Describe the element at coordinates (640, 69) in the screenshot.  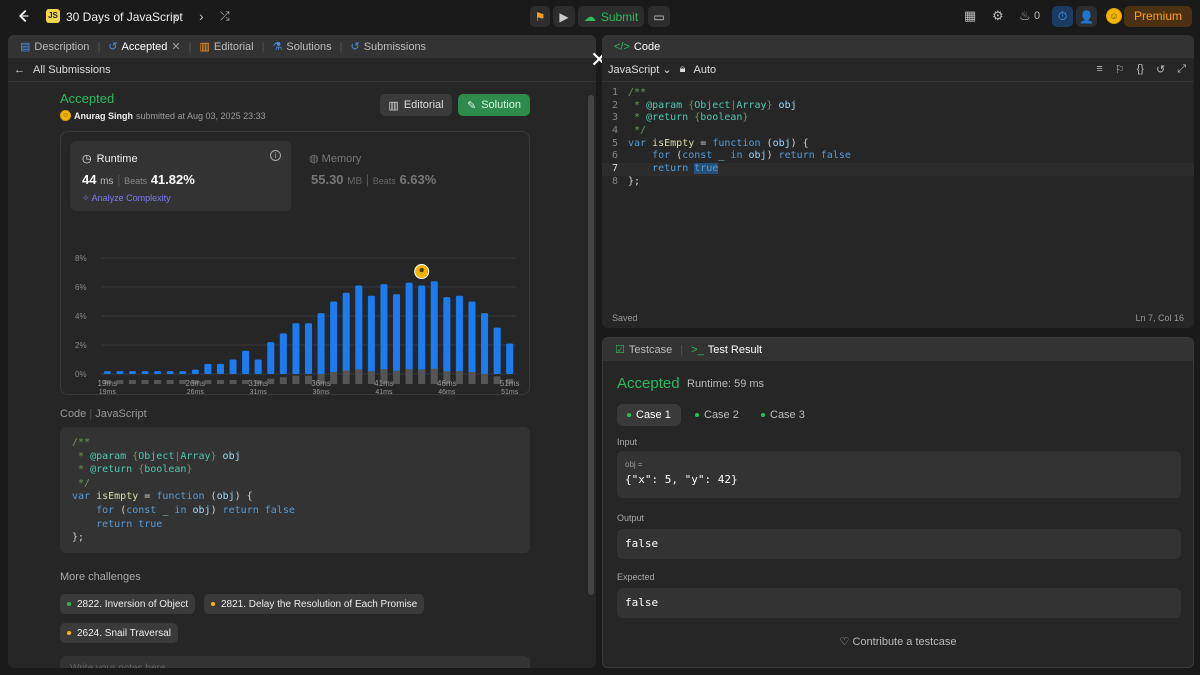
I see `language-select: JavaScript ⌄` at that location.